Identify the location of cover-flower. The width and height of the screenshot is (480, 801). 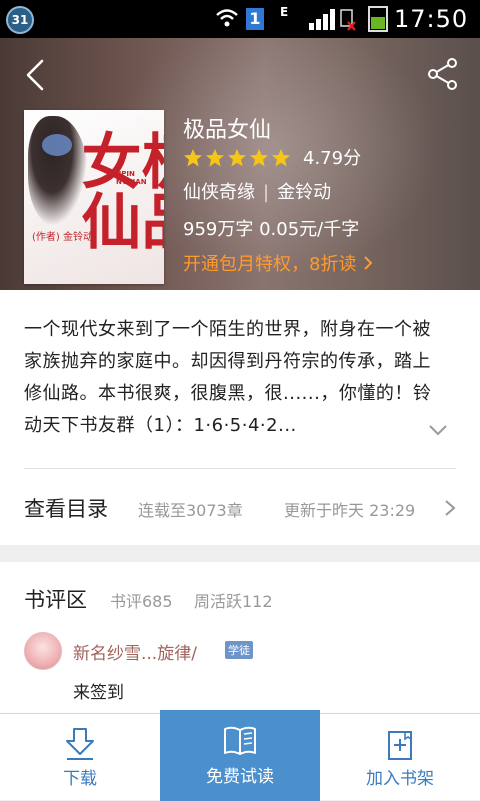
(57, 145).